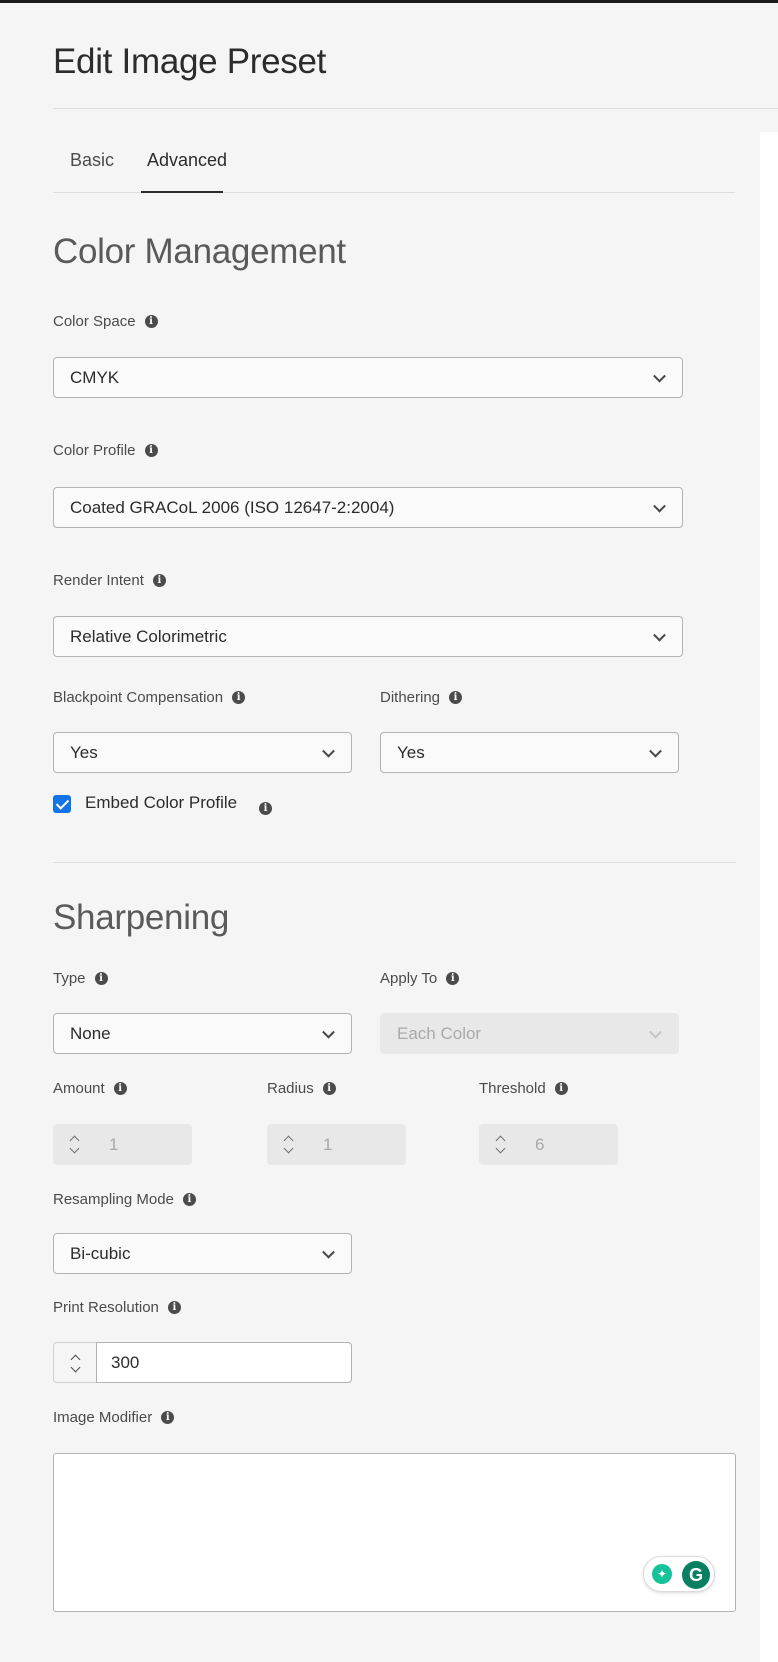 The width and height of the screenshot is (778, 1662). I want to click on threshold-stepper: 6, so click(548, 1144).